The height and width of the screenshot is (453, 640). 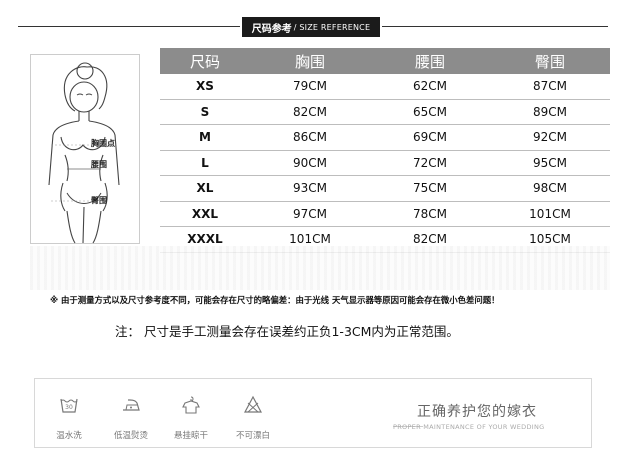 What do you see at coordinates (385, 87) in the screenshot?
I see `table-row: XS 79CM 62CM 87CM` at bounding box center [385, 87].